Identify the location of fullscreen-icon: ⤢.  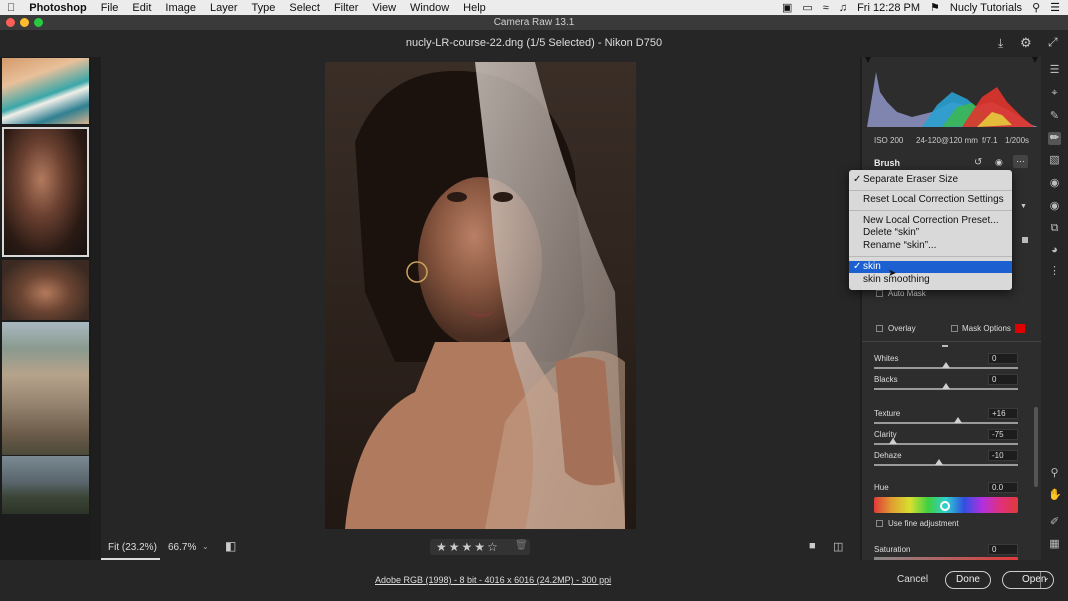
(1053, 42).